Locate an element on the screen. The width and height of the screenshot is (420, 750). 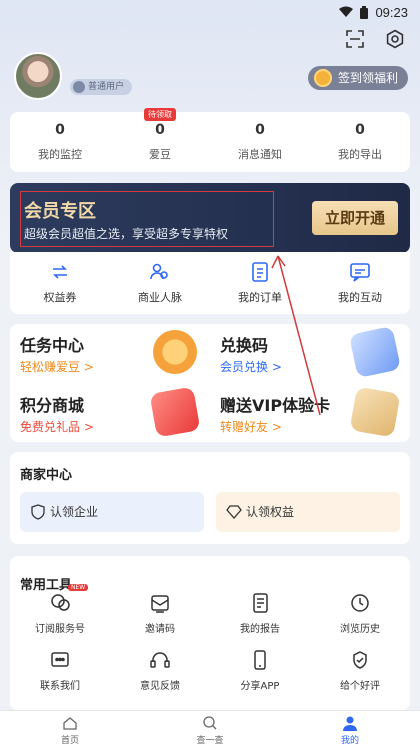
coin-stack-icon is located at coordinates (175, 352).